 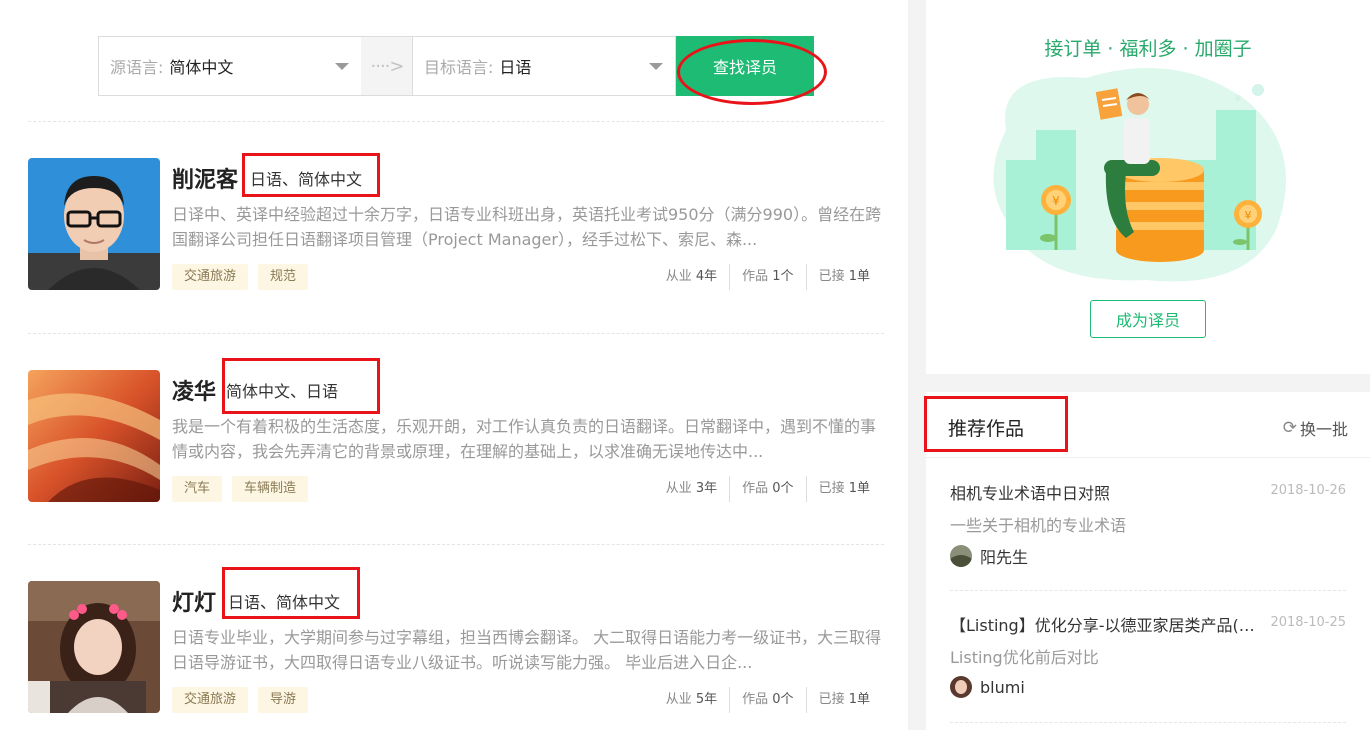 What do you see at coordinates (1024, 657) in the screenshot?
I see `work-subtitle: Listing优化前后对比` at bounding box center [1024, 657].